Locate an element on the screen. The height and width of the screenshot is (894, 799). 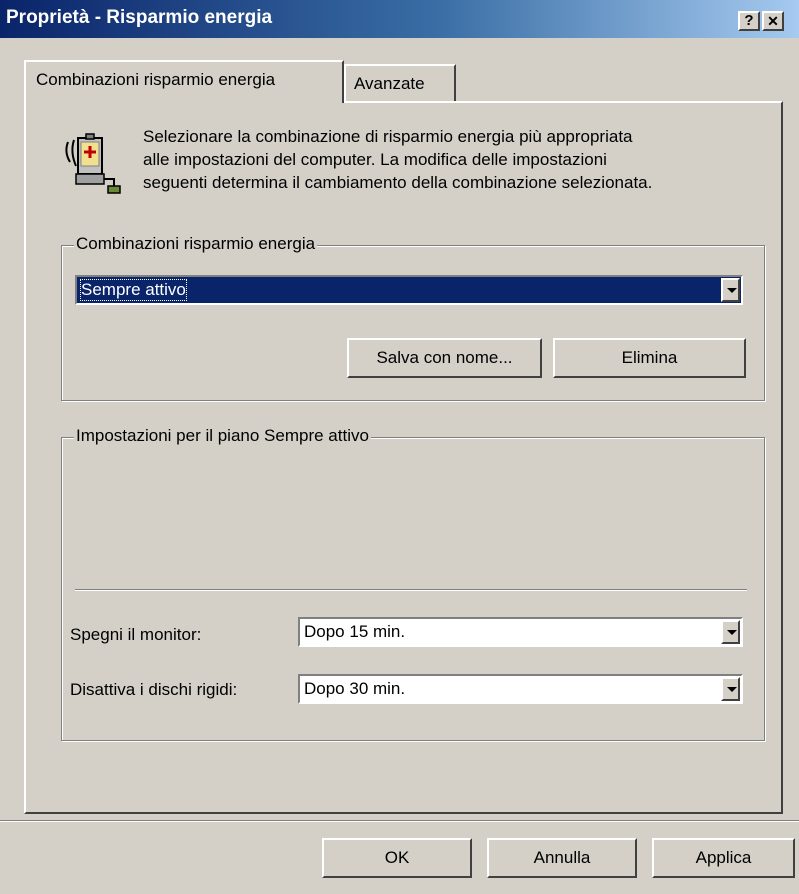
monitor-timeout-select: Dopo 15 min. is located at coordinates (520, 632).